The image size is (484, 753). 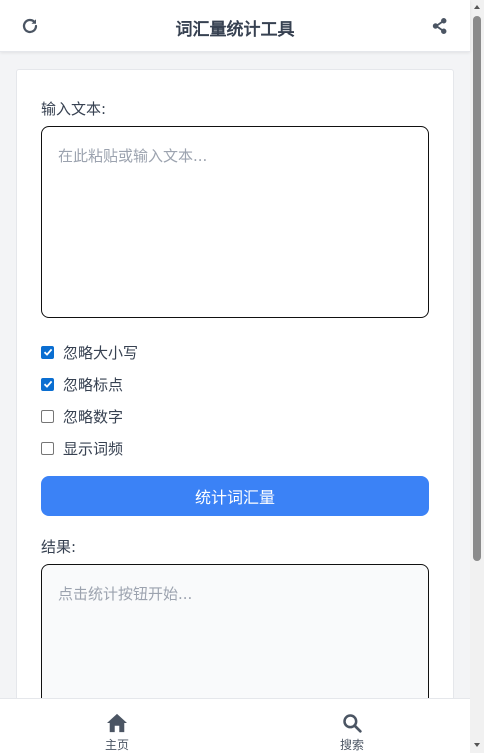 What do you see at coordinates (477, 745) in the screenshot?
I see `scroll-down-arrow-icon` at bounding box center [477, 745].